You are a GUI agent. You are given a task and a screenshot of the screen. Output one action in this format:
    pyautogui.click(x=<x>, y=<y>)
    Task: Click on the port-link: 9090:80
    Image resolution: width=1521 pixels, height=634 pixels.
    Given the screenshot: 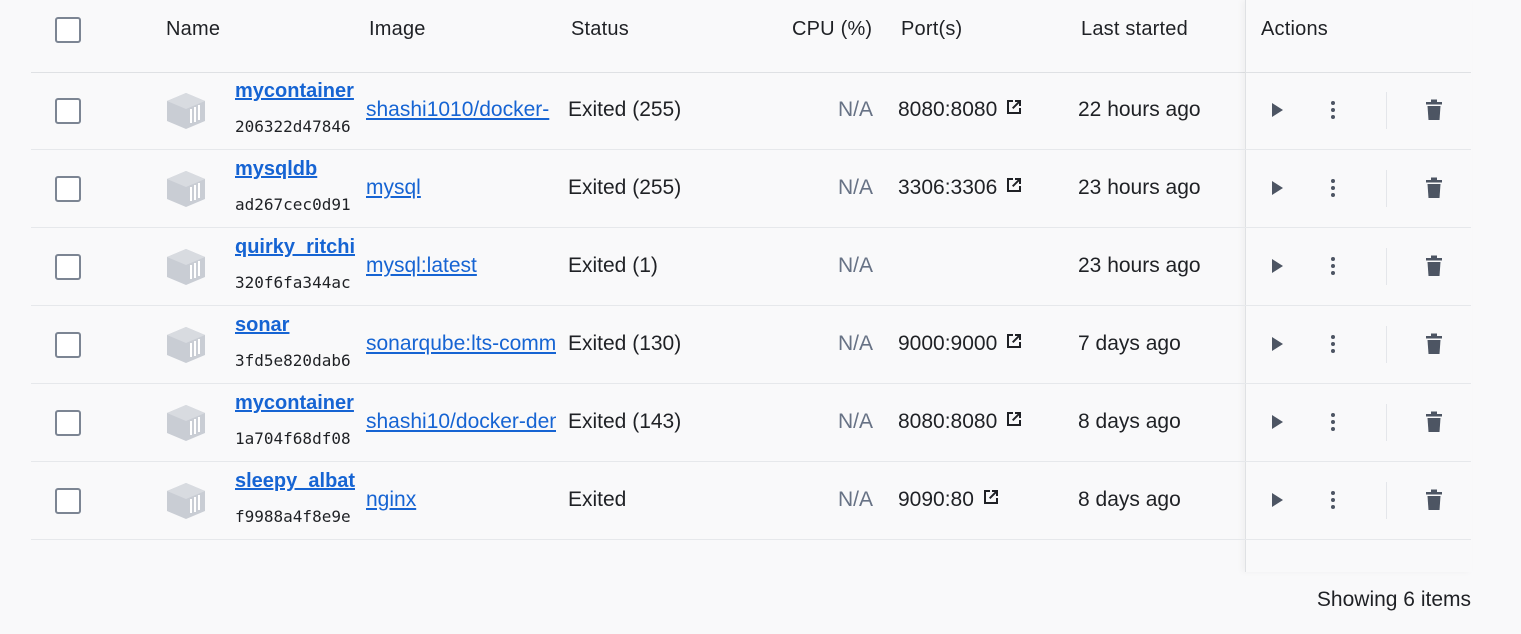 What is the action you would take?
    pyautogui.click(x=949, y=500)
    